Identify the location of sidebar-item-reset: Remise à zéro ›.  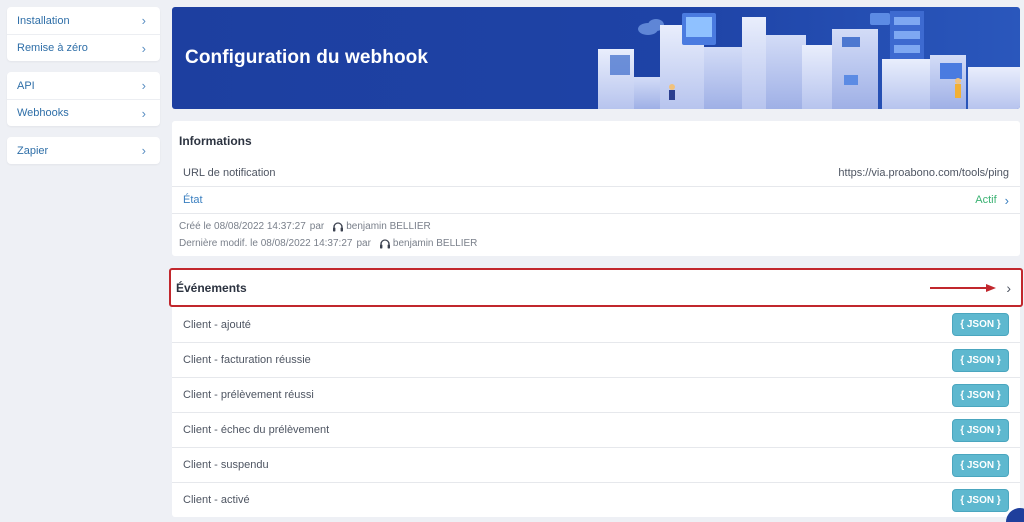
(83, 47).